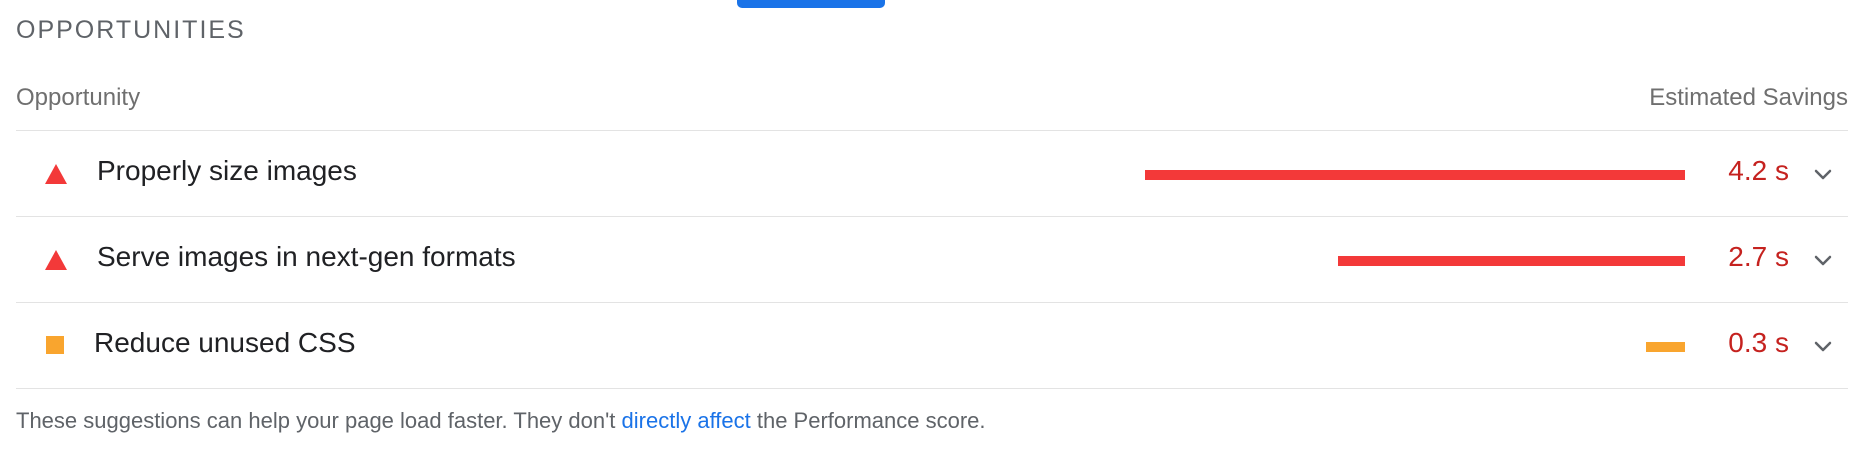 Image resolution: width=1856 pixels, height=451 pixels. I want to click on directly-affect-link: directly affect, so click(686, 420).